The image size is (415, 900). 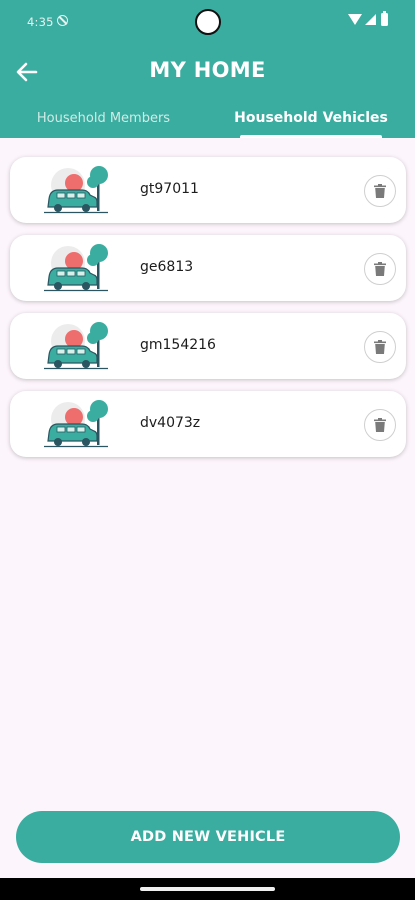 What do you see at coordinates (208, 268) in the screenshot?
I see `vehicle-card: ge6813` at bounding box center [208, 268].